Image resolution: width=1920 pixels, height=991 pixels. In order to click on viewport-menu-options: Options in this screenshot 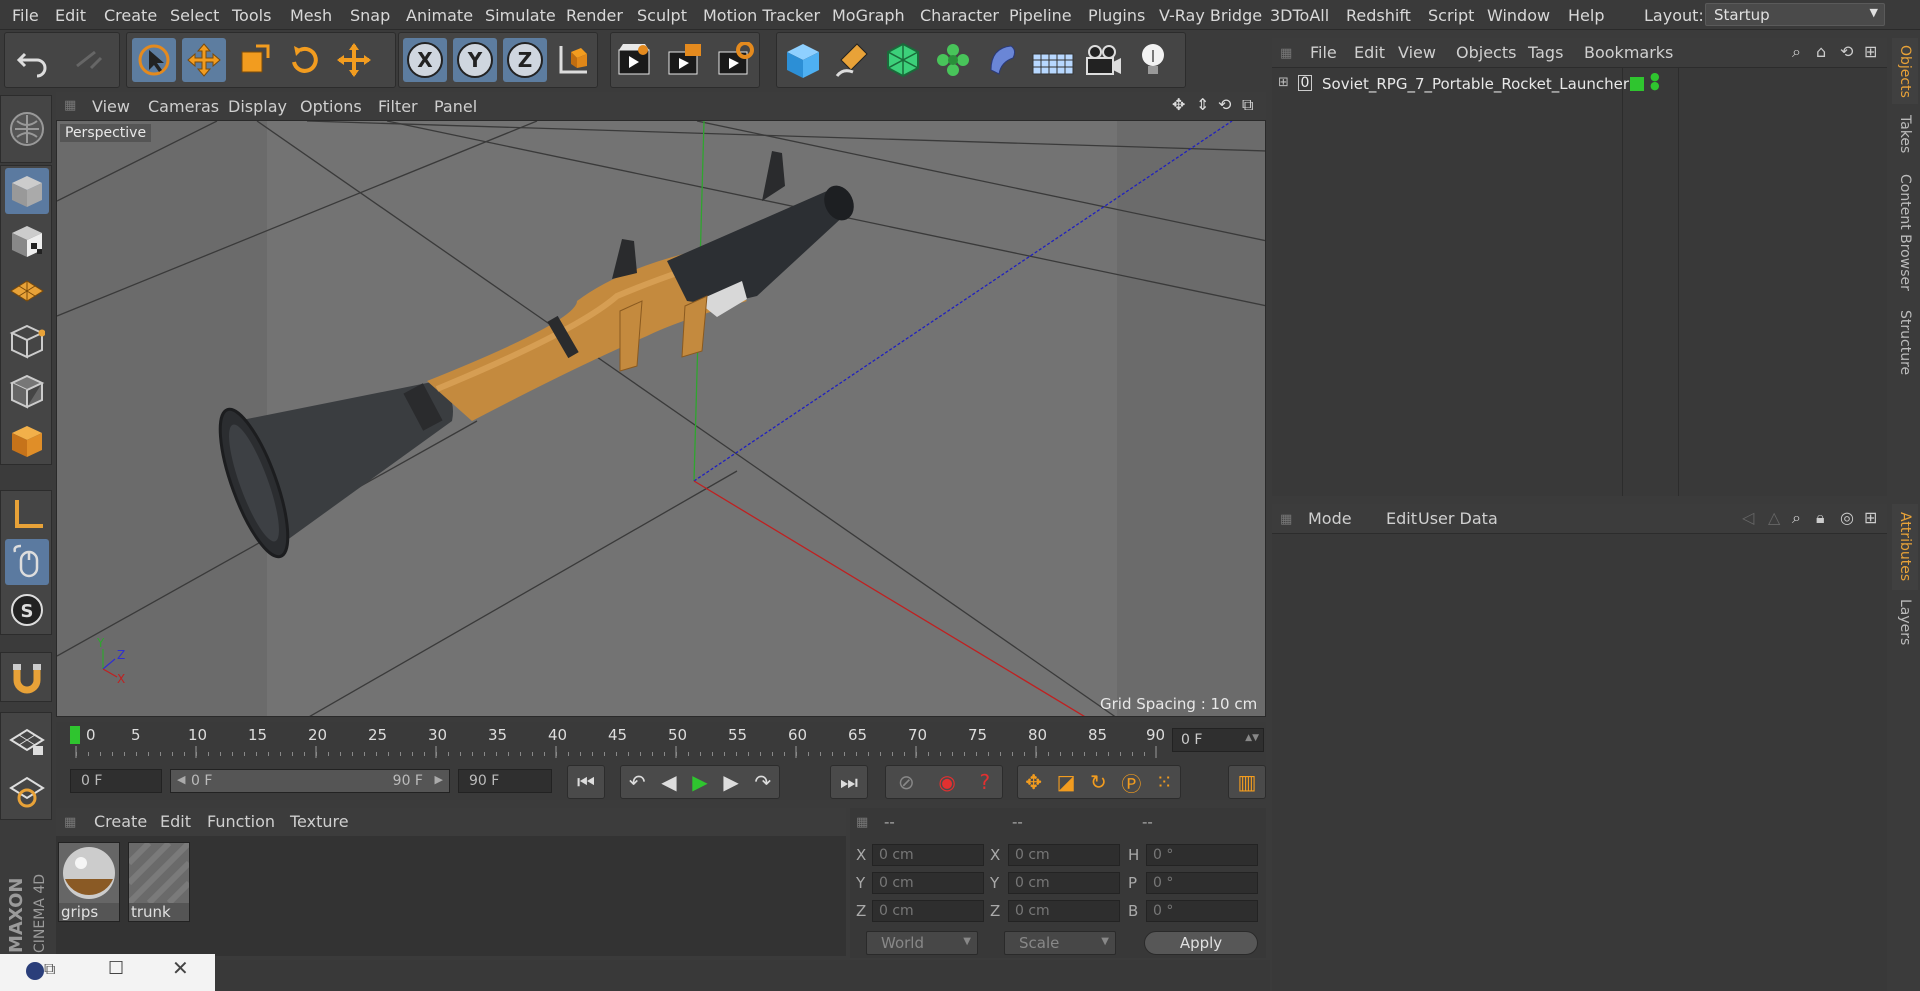, I will do `click(331, 106)`.